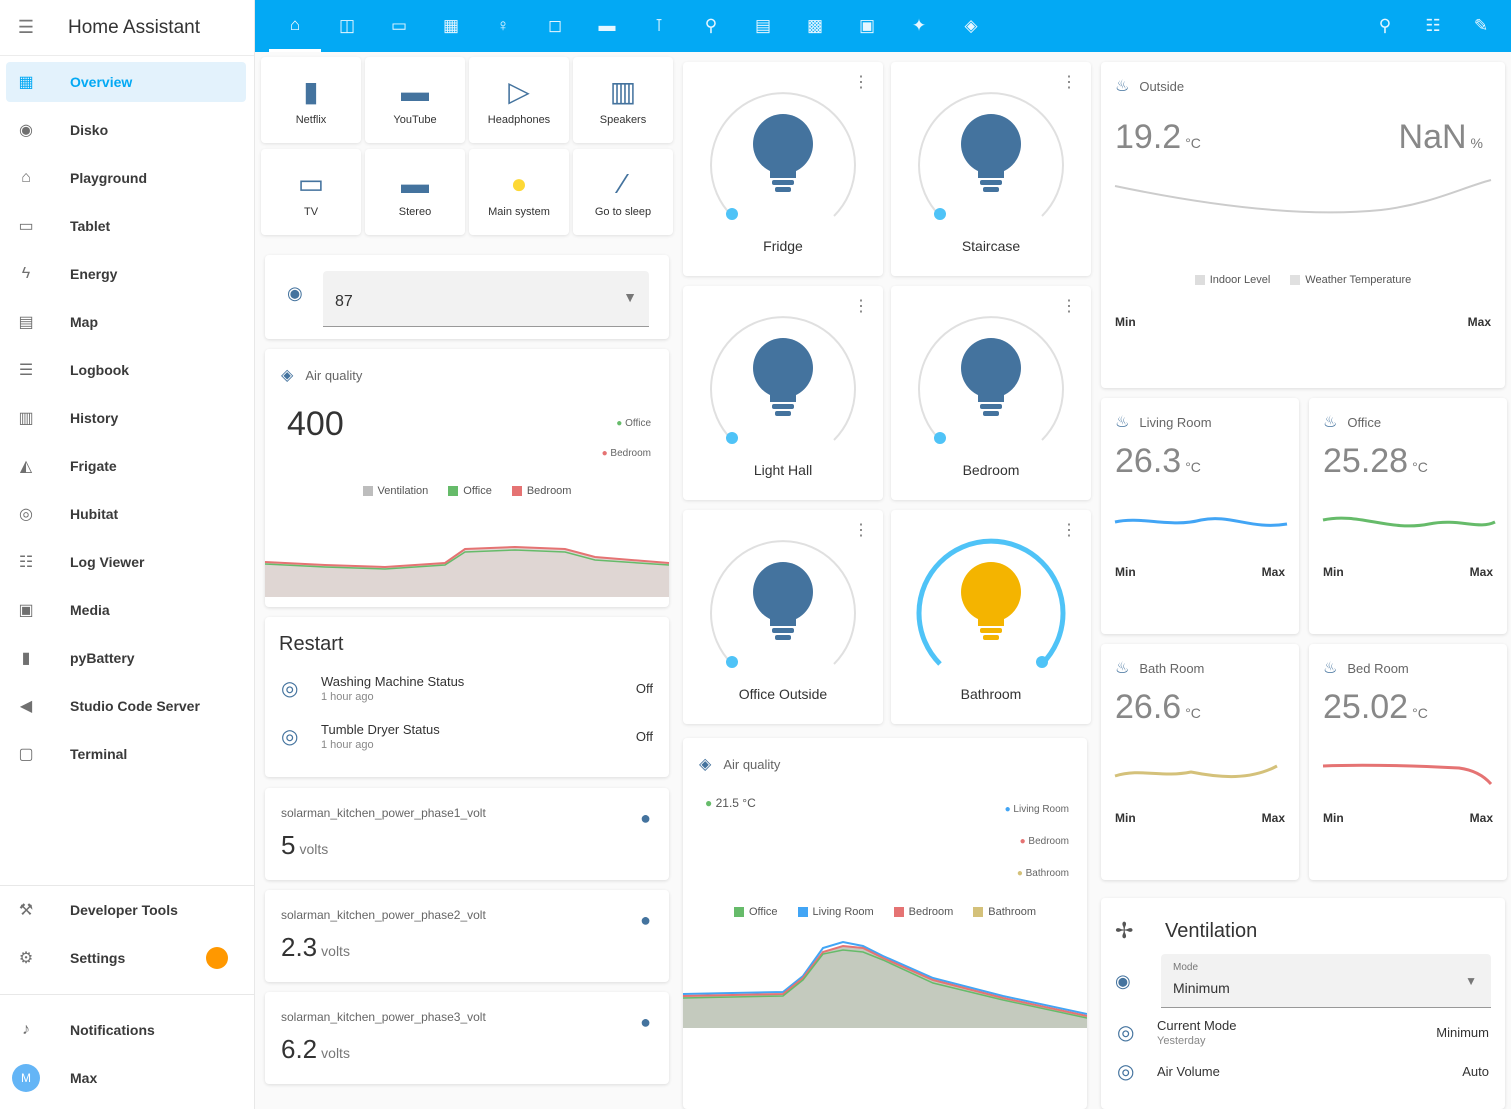 The width and height of the screenshot is (1511, 1109). What do you see at coordinates (126, 910) in the screenshot?
I see `sidebar-item-developer-tools: ⚒ Developer Tools` at bounding box center [126, 910].